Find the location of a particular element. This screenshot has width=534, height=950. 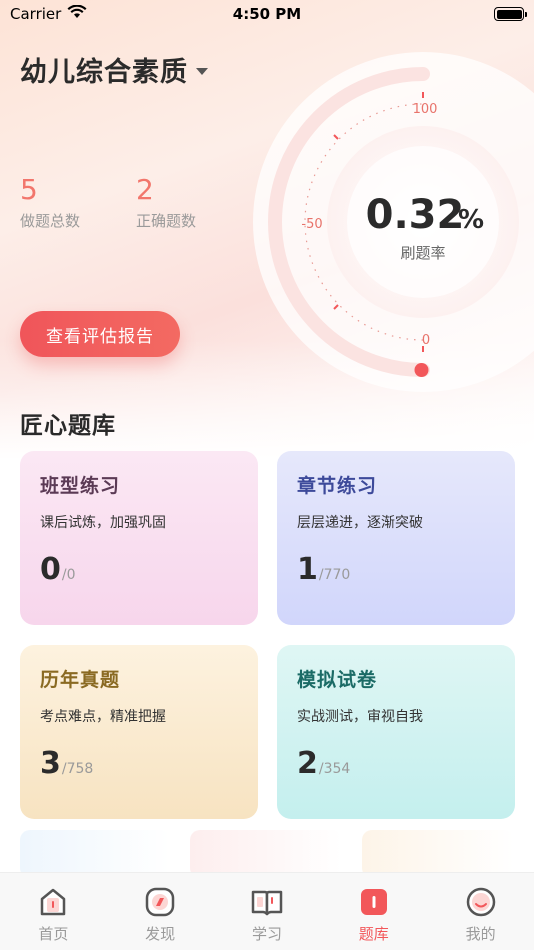

bottom-tab-bar: 首页 发现 学习 题库 我的 is located at coordinates (267, 911).